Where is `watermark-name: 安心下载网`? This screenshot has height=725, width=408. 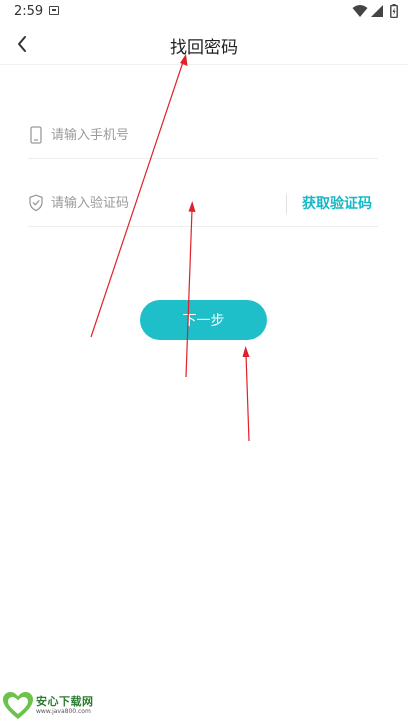 watermark-name: 安心下载网 is located at coordinates (65, 701).